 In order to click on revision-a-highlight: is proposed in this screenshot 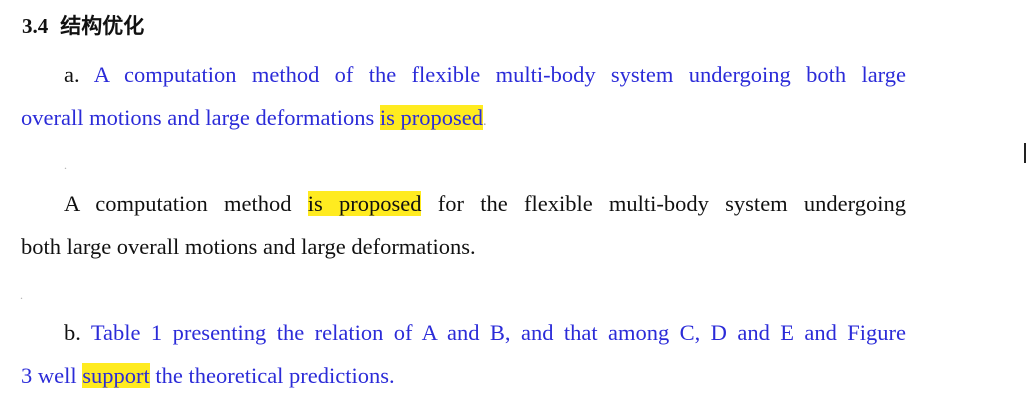, I will do `click(364, 203)`.